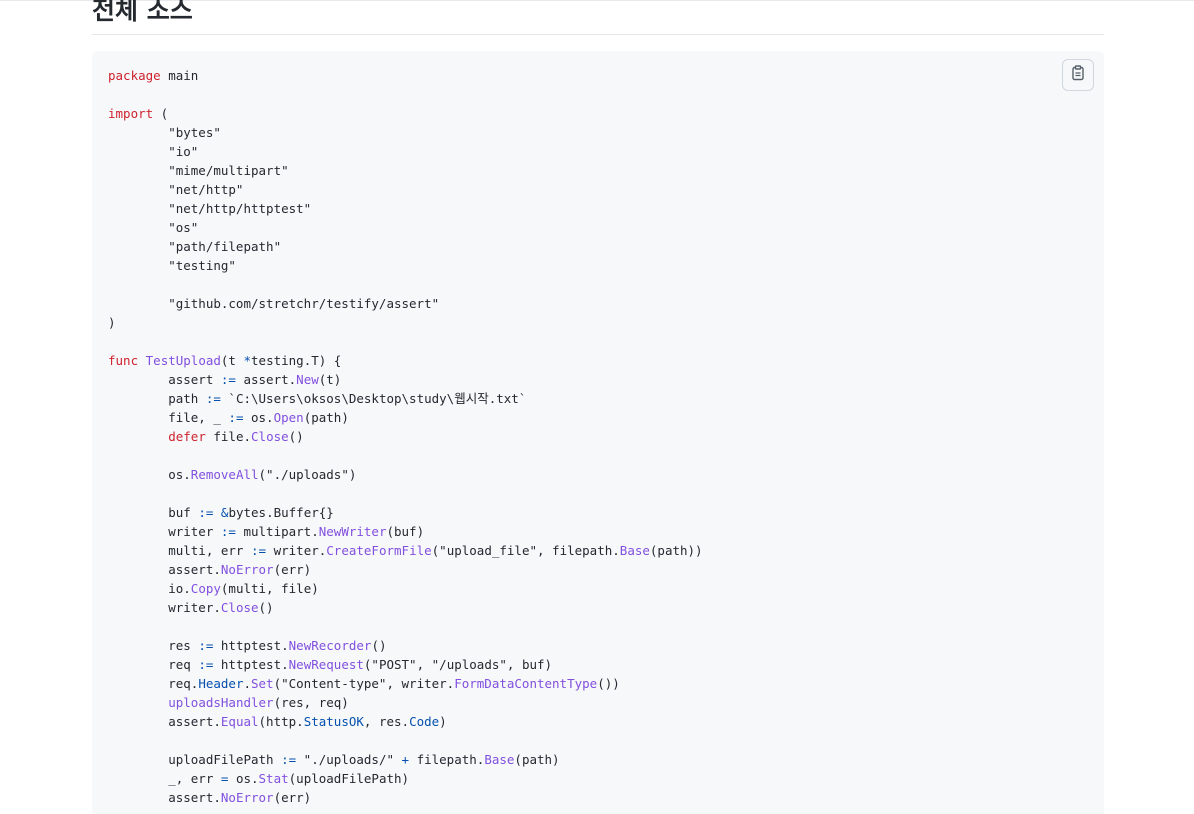  I want to click on code-token: TestUpload, so click(183, 360).